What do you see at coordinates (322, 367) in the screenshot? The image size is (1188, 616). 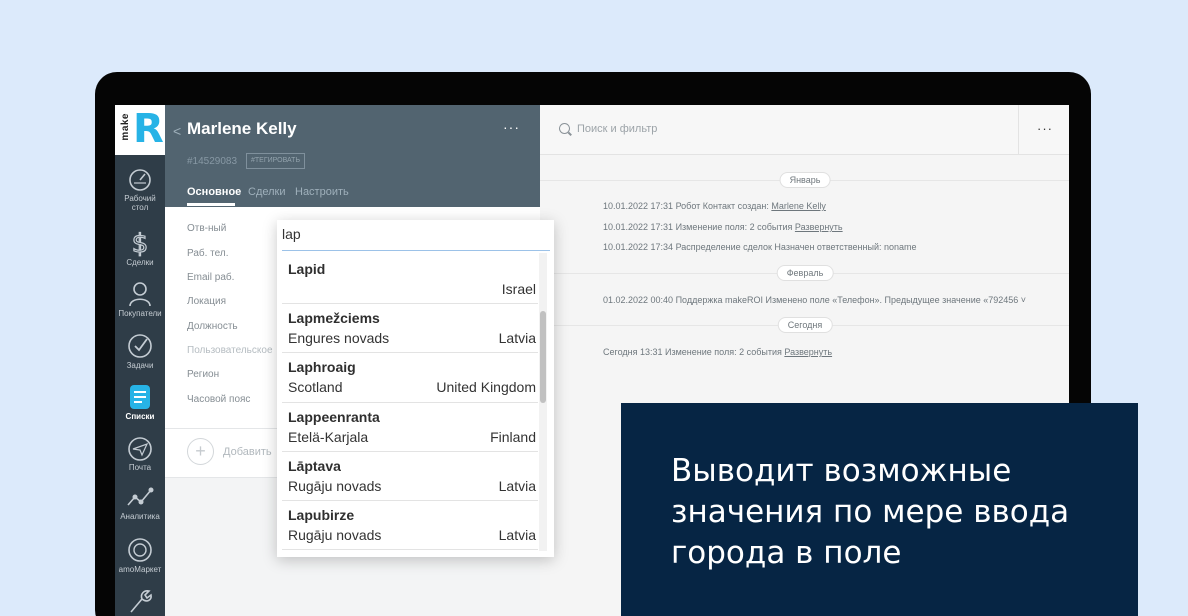 I see `suggestion-city: Laphroaig` at bounding box center [322, 367].